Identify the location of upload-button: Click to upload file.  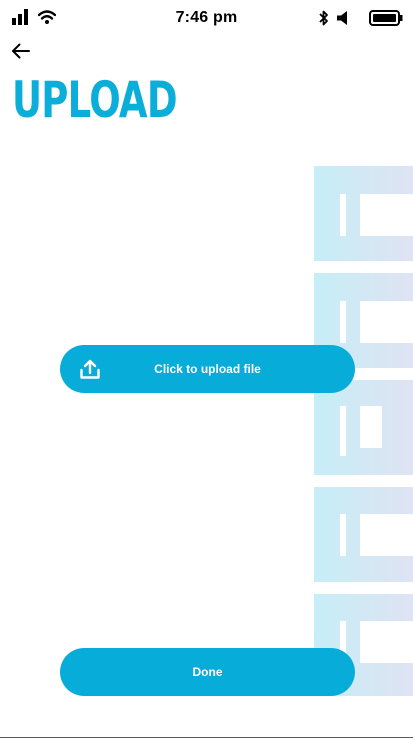
(207, 369).